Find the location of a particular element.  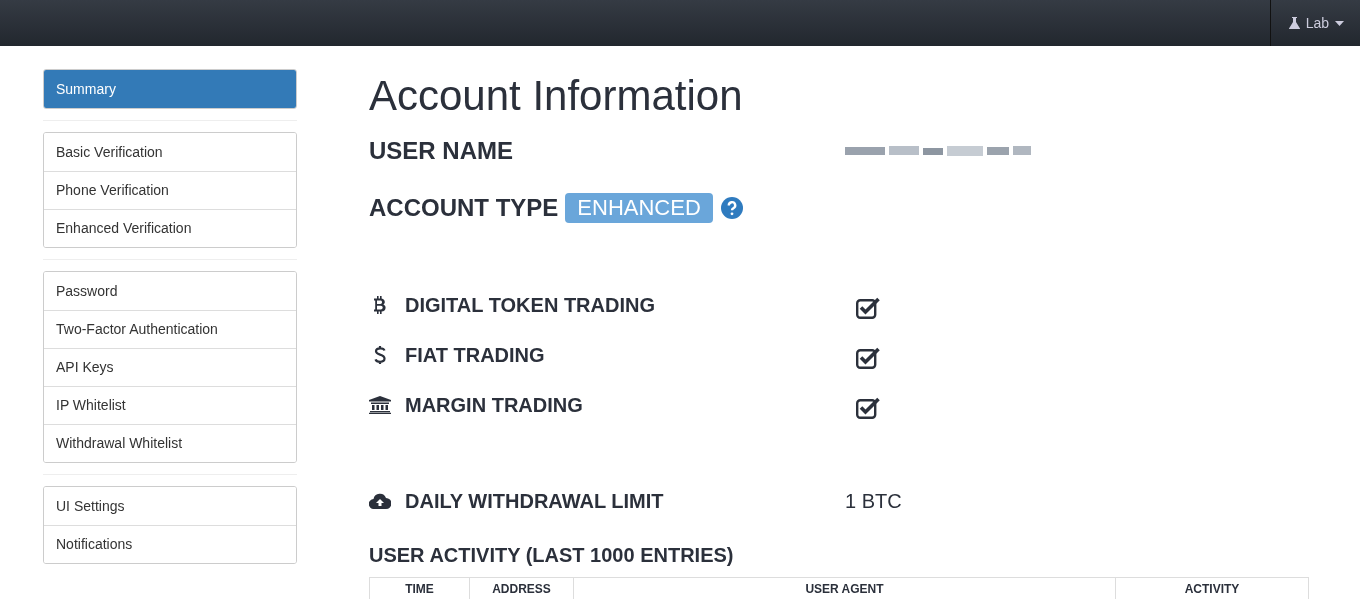

help-icon is located at coordinates (731, 208).